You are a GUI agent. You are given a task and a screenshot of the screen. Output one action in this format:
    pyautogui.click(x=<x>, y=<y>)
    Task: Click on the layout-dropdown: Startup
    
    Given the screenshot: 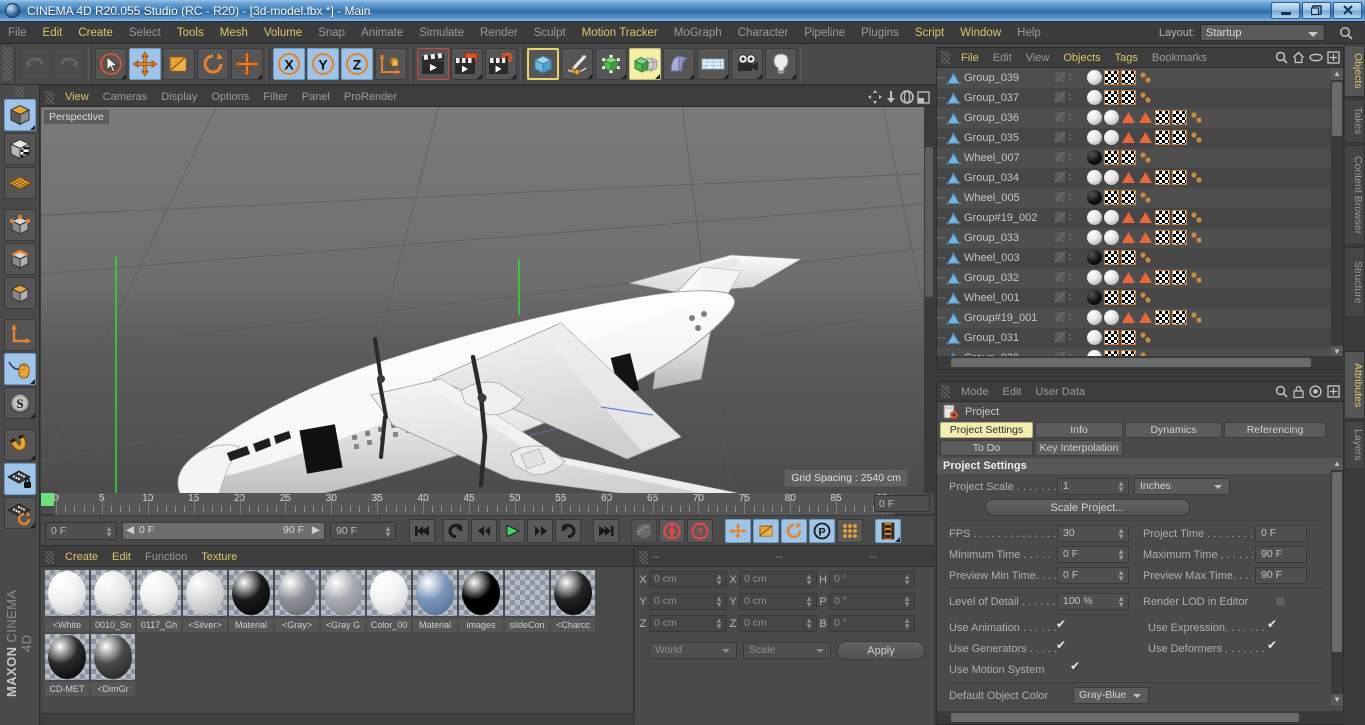 What is the action you would take?
    pyautogui.click(x=1262, y=32)
    